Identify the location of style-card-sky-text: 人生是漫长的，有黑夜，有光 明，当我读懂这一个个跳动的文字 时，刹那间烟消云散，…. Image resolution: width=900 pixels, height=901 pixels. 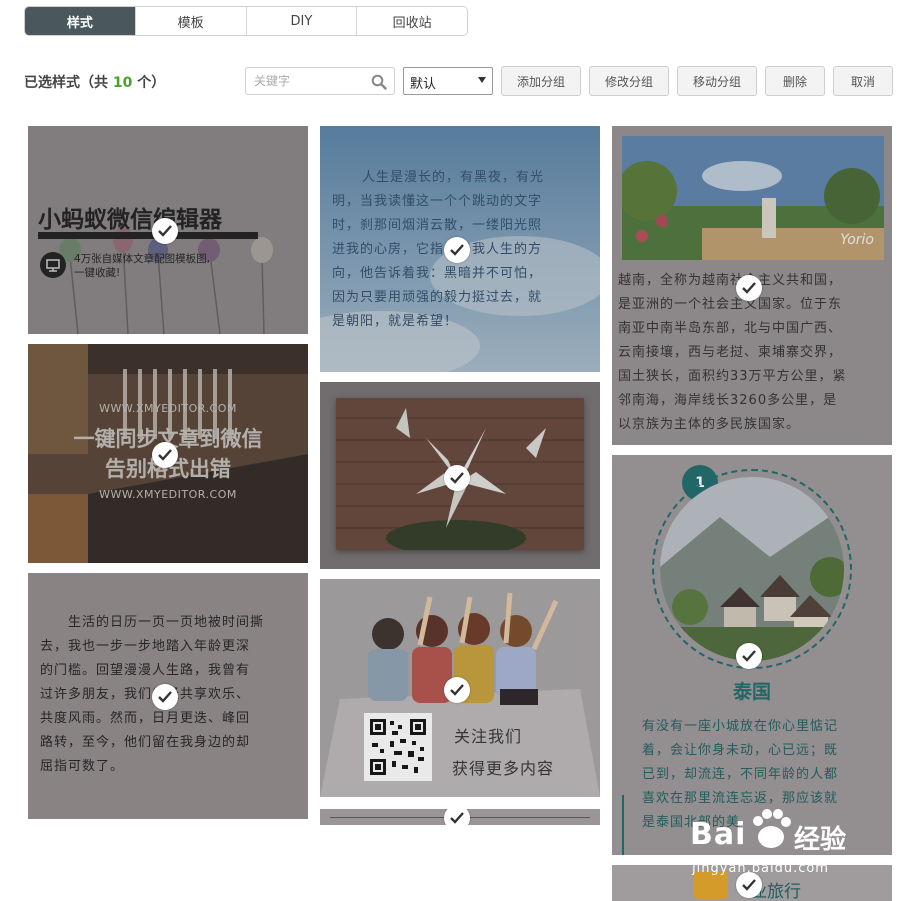
(460, 249).